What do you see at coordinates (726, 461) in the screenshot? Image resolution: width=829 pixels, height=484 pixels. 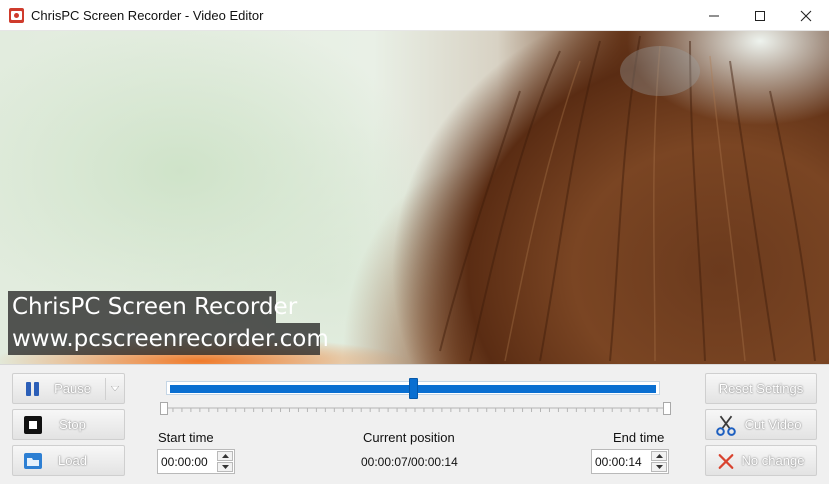 I see `x-icon` at bounding box center [726, 461].